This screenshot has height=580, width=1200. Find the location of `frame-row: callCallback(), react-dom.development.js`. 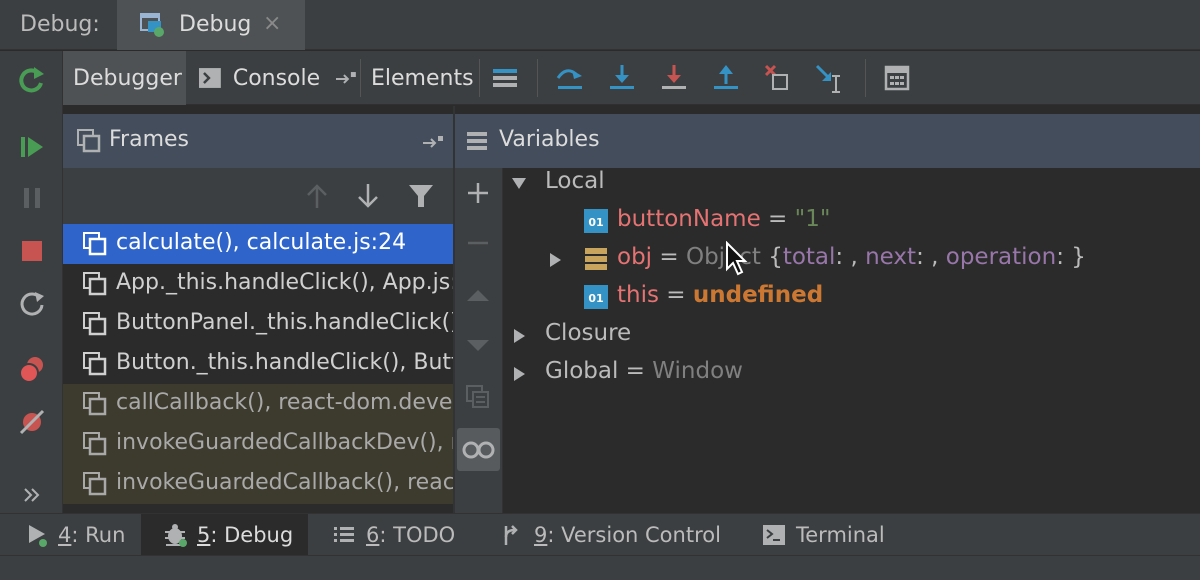

frame-row: callCallback(), react-dom.development.js is located at coordinates (258, 404).